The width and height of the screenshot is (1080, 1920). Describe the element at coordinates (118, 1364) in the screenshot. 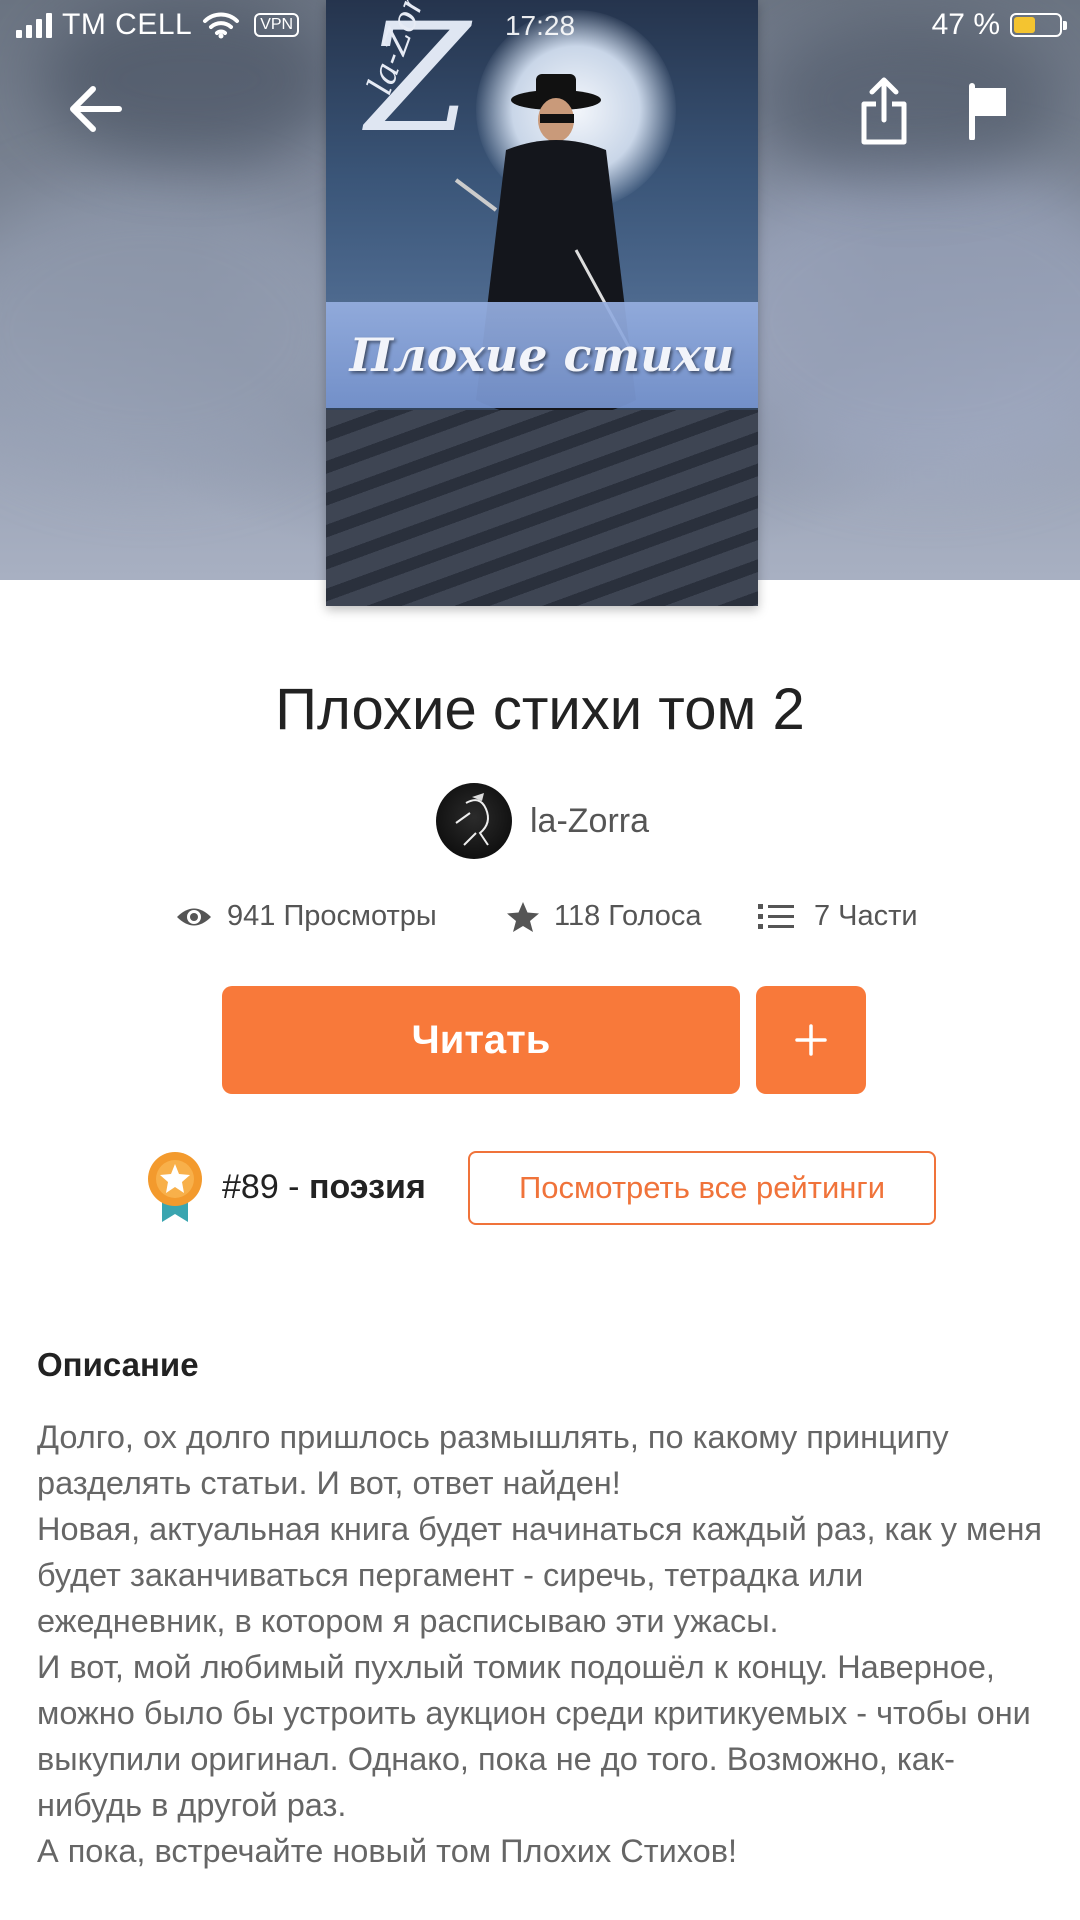

I see `description-heading: Описание` at that location.